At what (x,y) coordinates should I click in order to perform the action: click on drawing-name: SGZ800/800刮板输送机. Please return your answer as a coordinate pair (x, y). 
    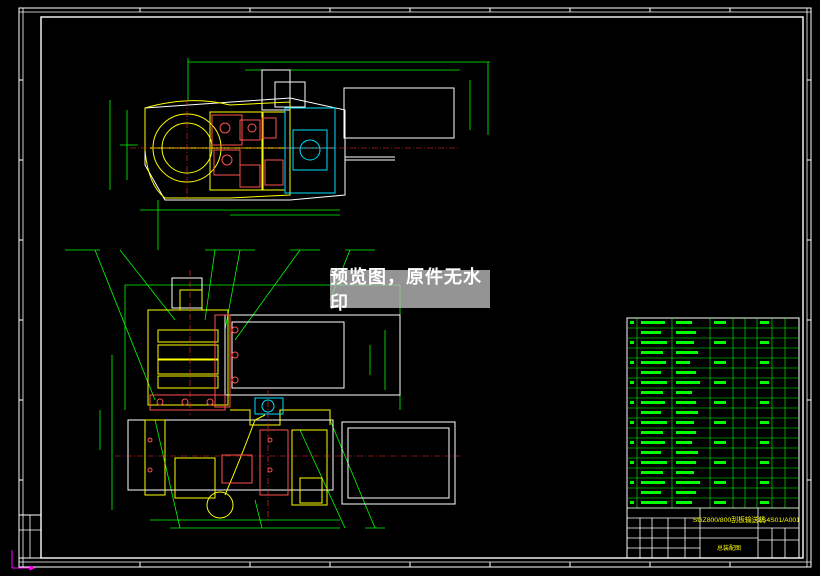
    Looking at the image, I should click on (729, 519).